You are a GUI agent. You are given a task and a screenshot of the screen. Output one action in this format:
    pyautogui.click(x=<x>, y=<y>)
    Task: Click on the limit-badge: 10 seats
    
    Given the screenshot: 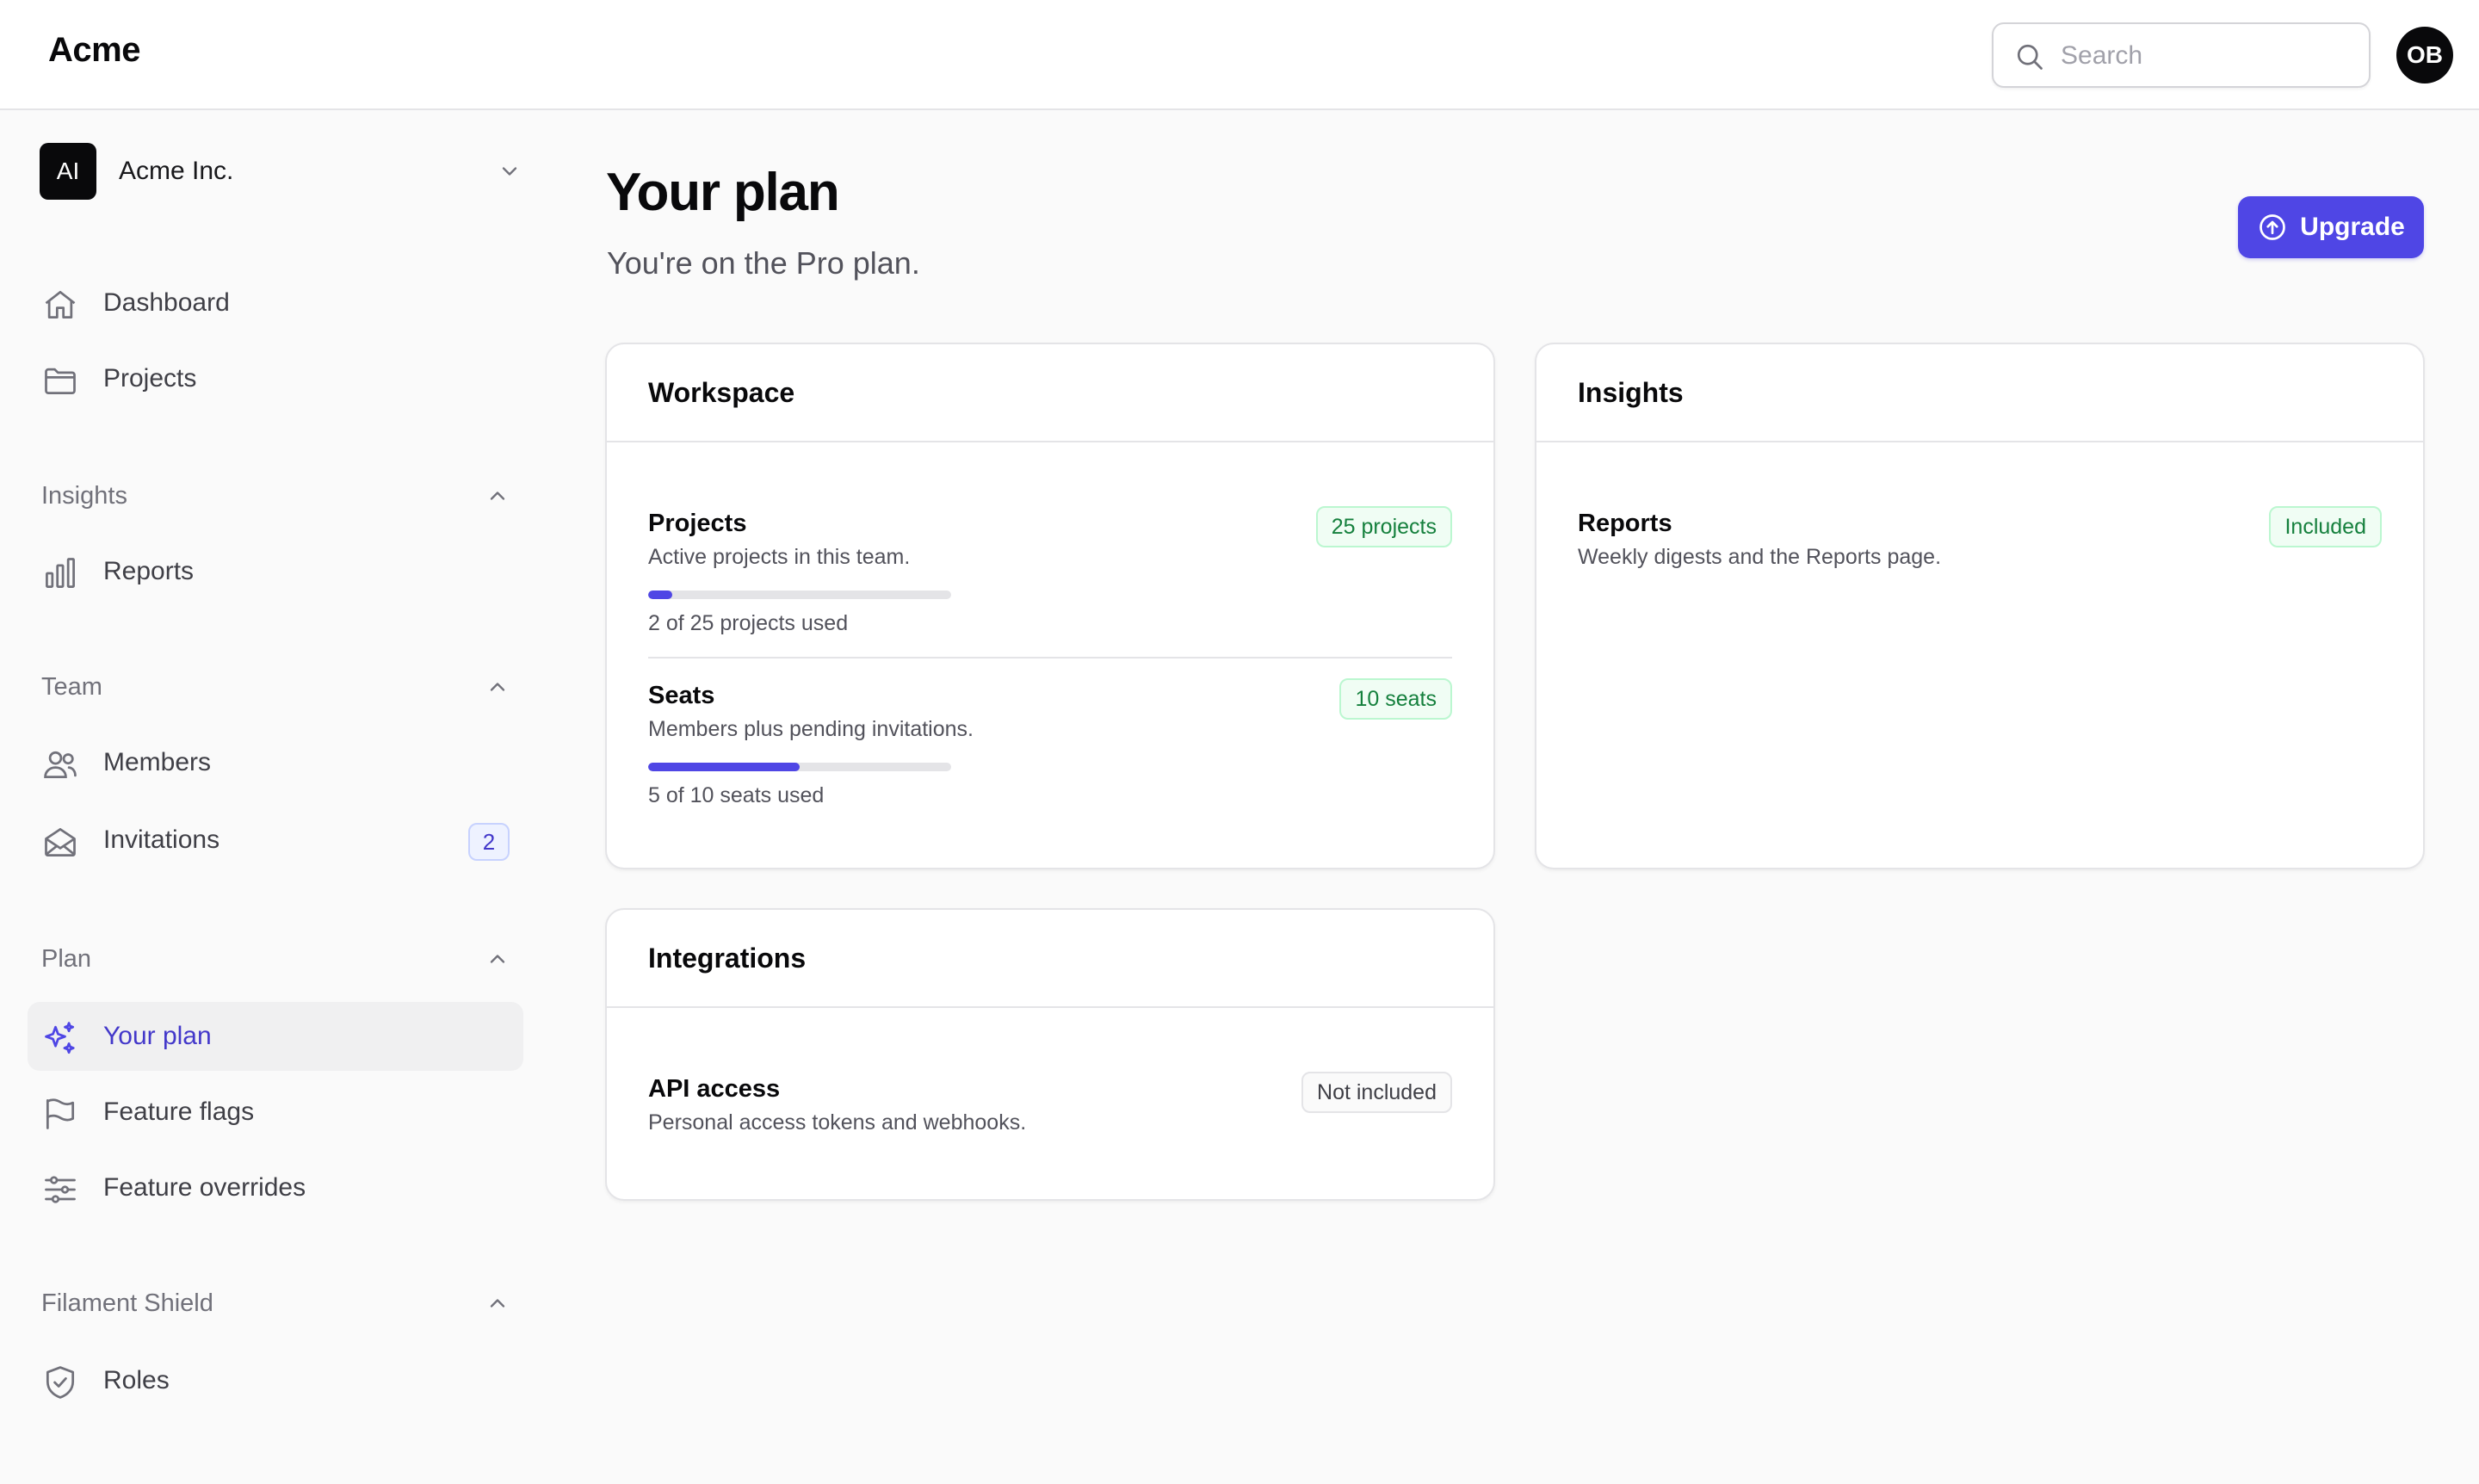 What is the action you would take?
    pyautogui.click(x=1395, y=699)
    